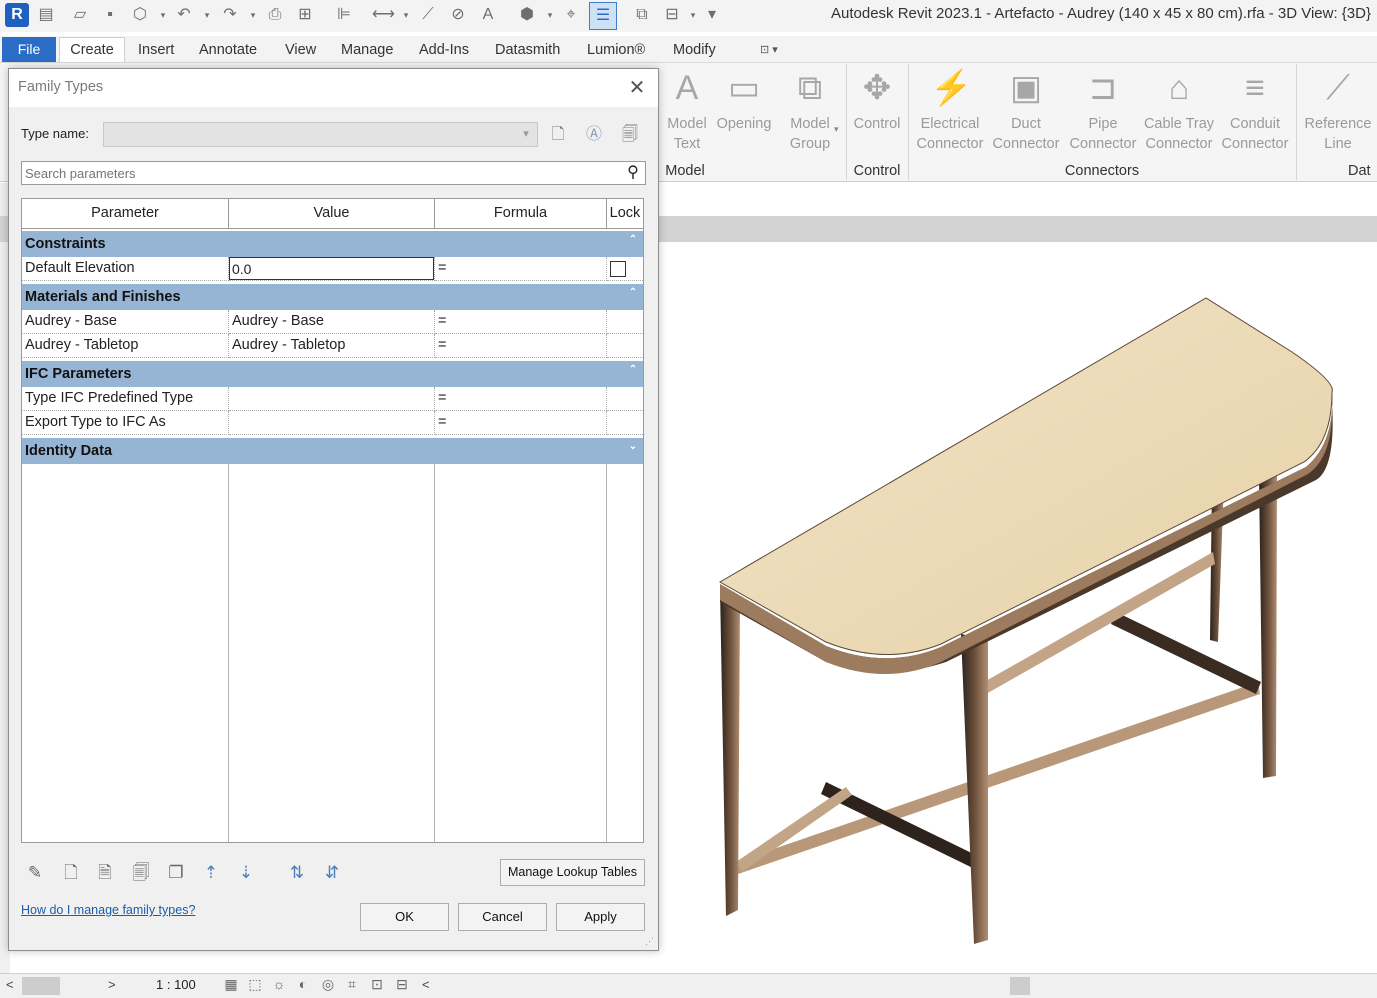  What do you see at coordinates (594, 135) in the screenshot?
I see `rename-type-icon: Ⓐ` at bounding box center [594, 135].